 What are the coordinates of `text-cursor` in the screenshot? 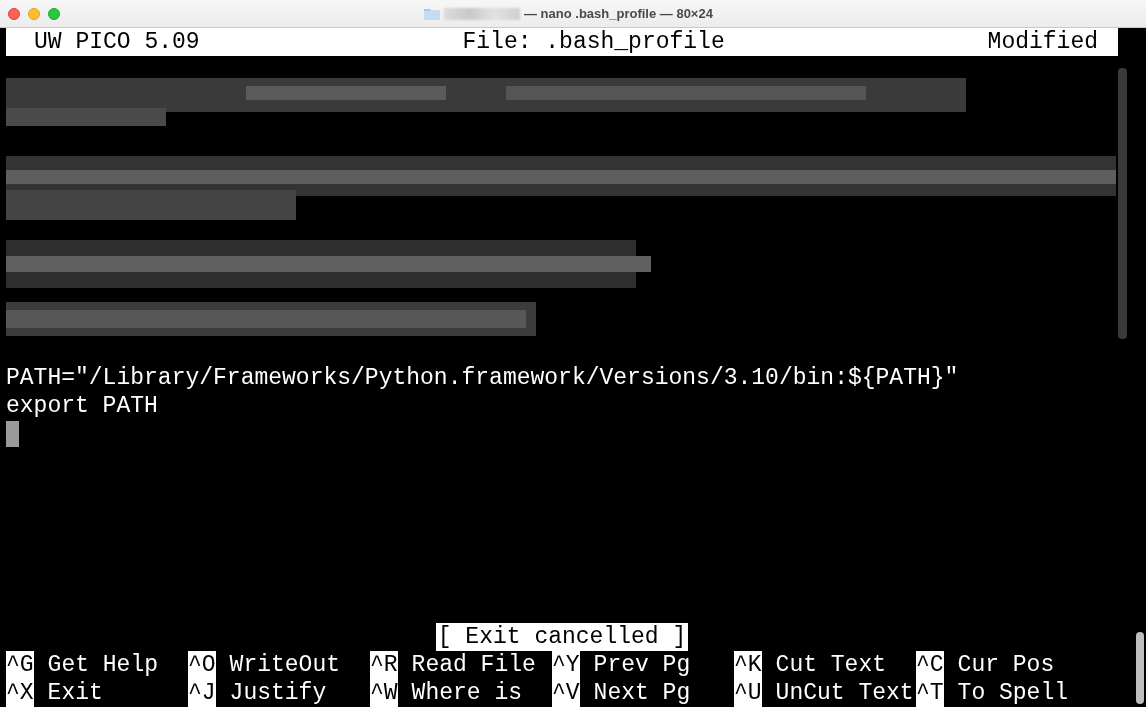 It's located at (12, 434).